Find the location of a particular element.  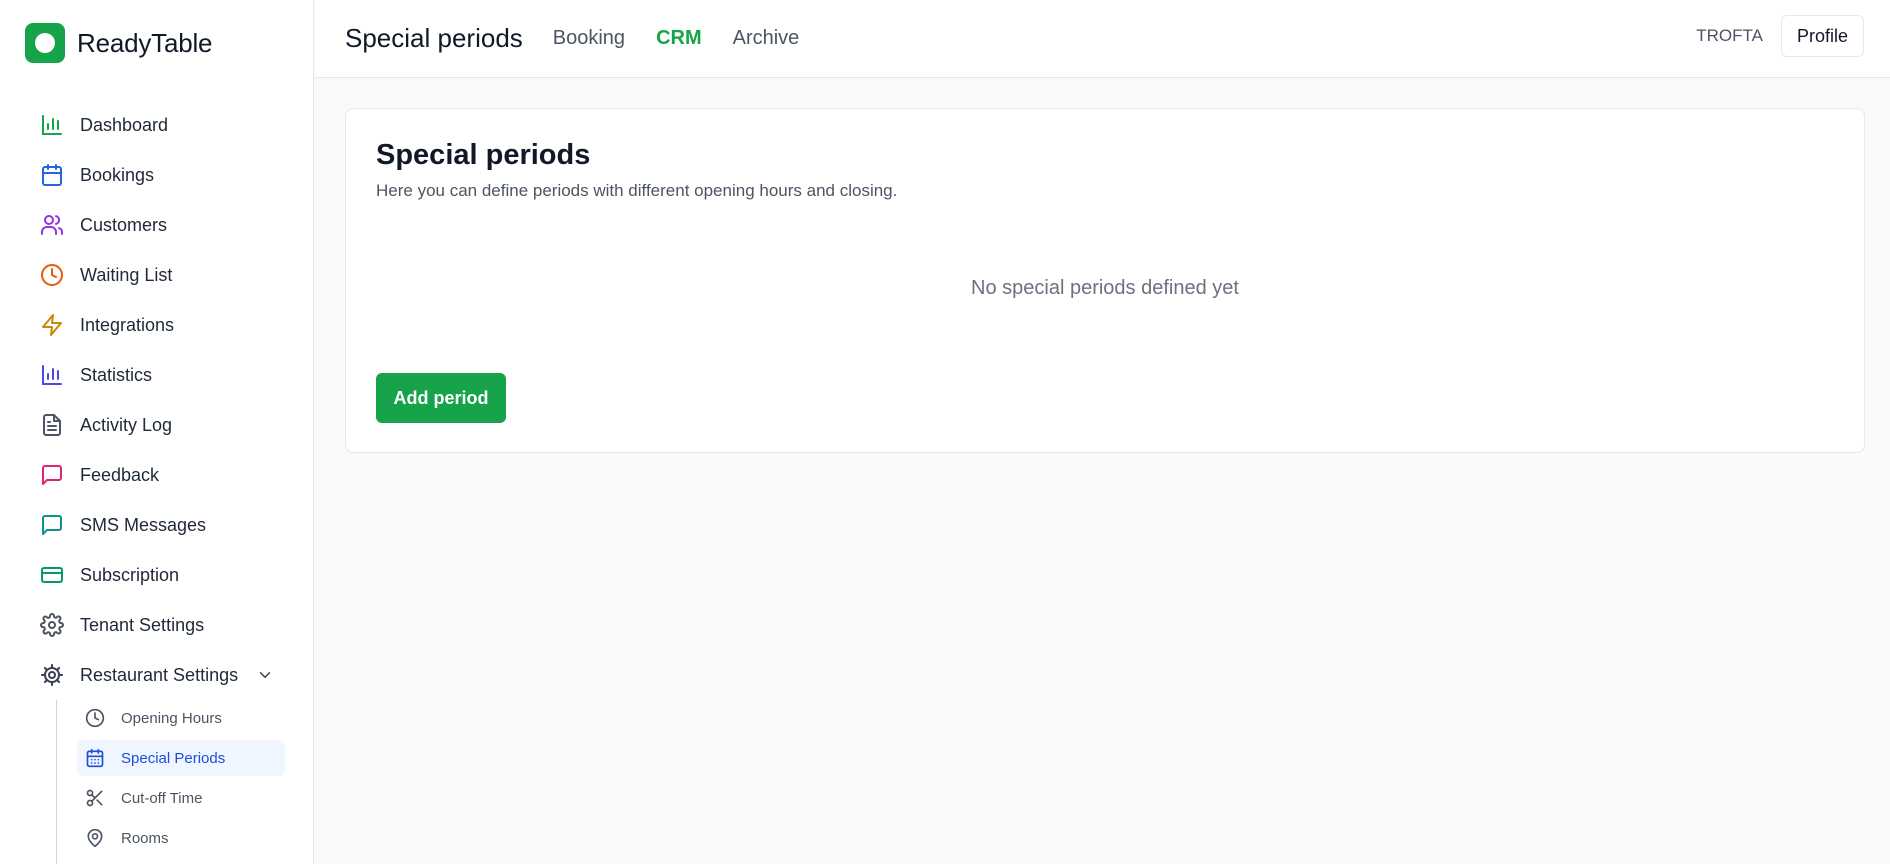

profile-button: Profile is located at coordinates (1822, 36).